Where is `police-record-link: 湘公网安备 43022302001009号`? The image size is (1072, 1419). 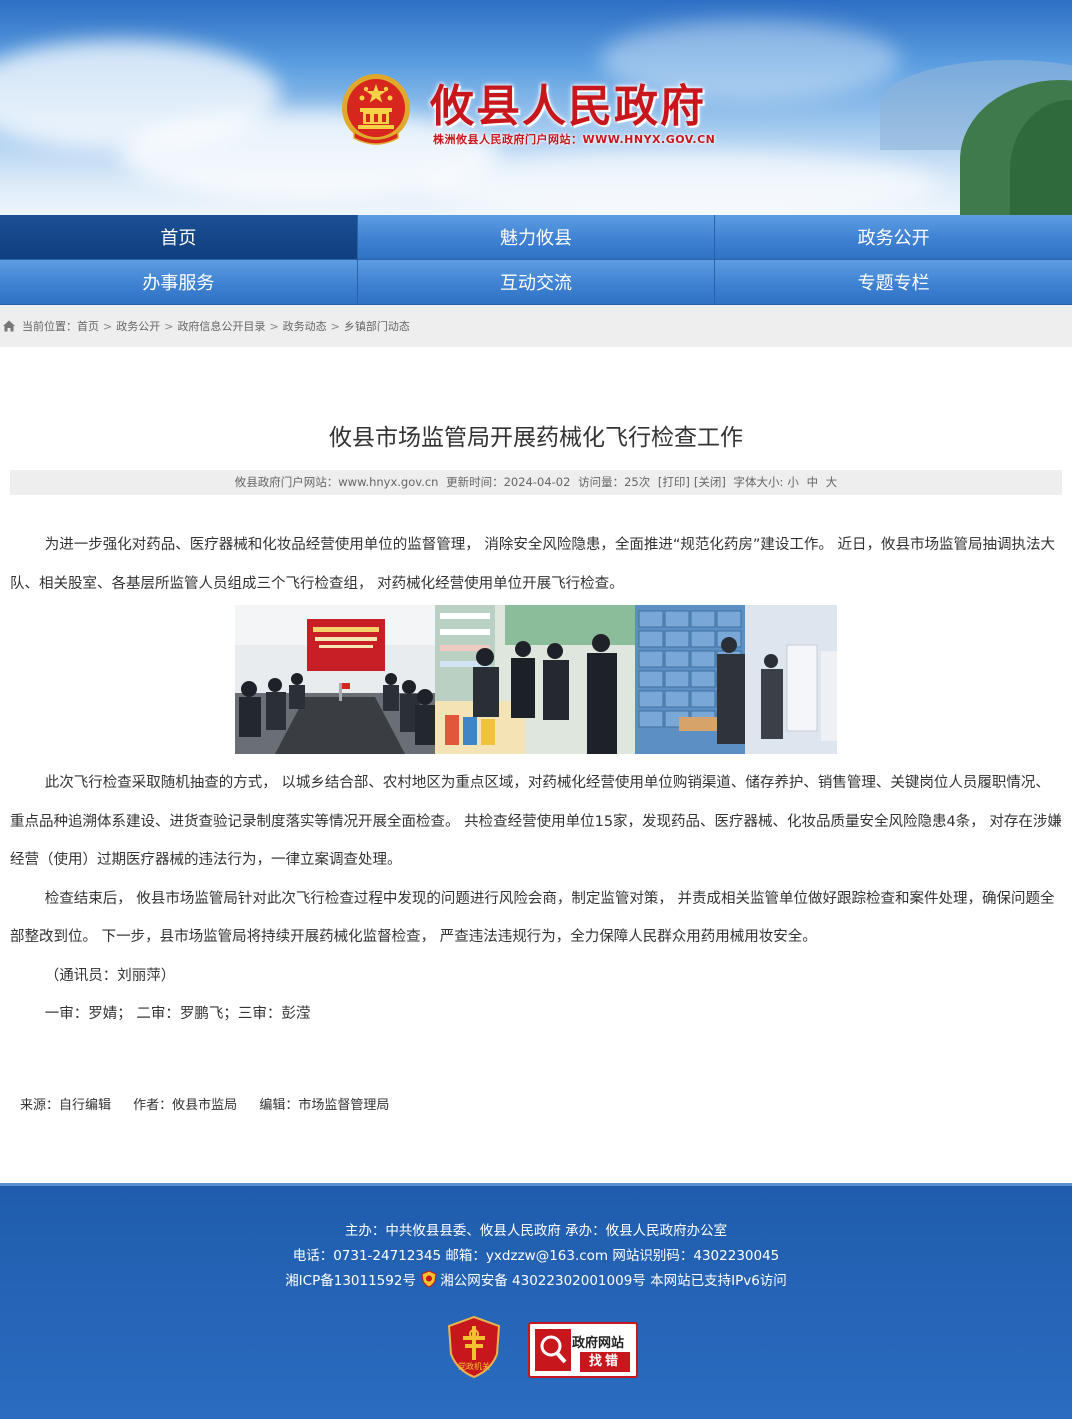
police-record-link: 湘公网安备 43022302001009号 is located at coordinates (543, 1281).